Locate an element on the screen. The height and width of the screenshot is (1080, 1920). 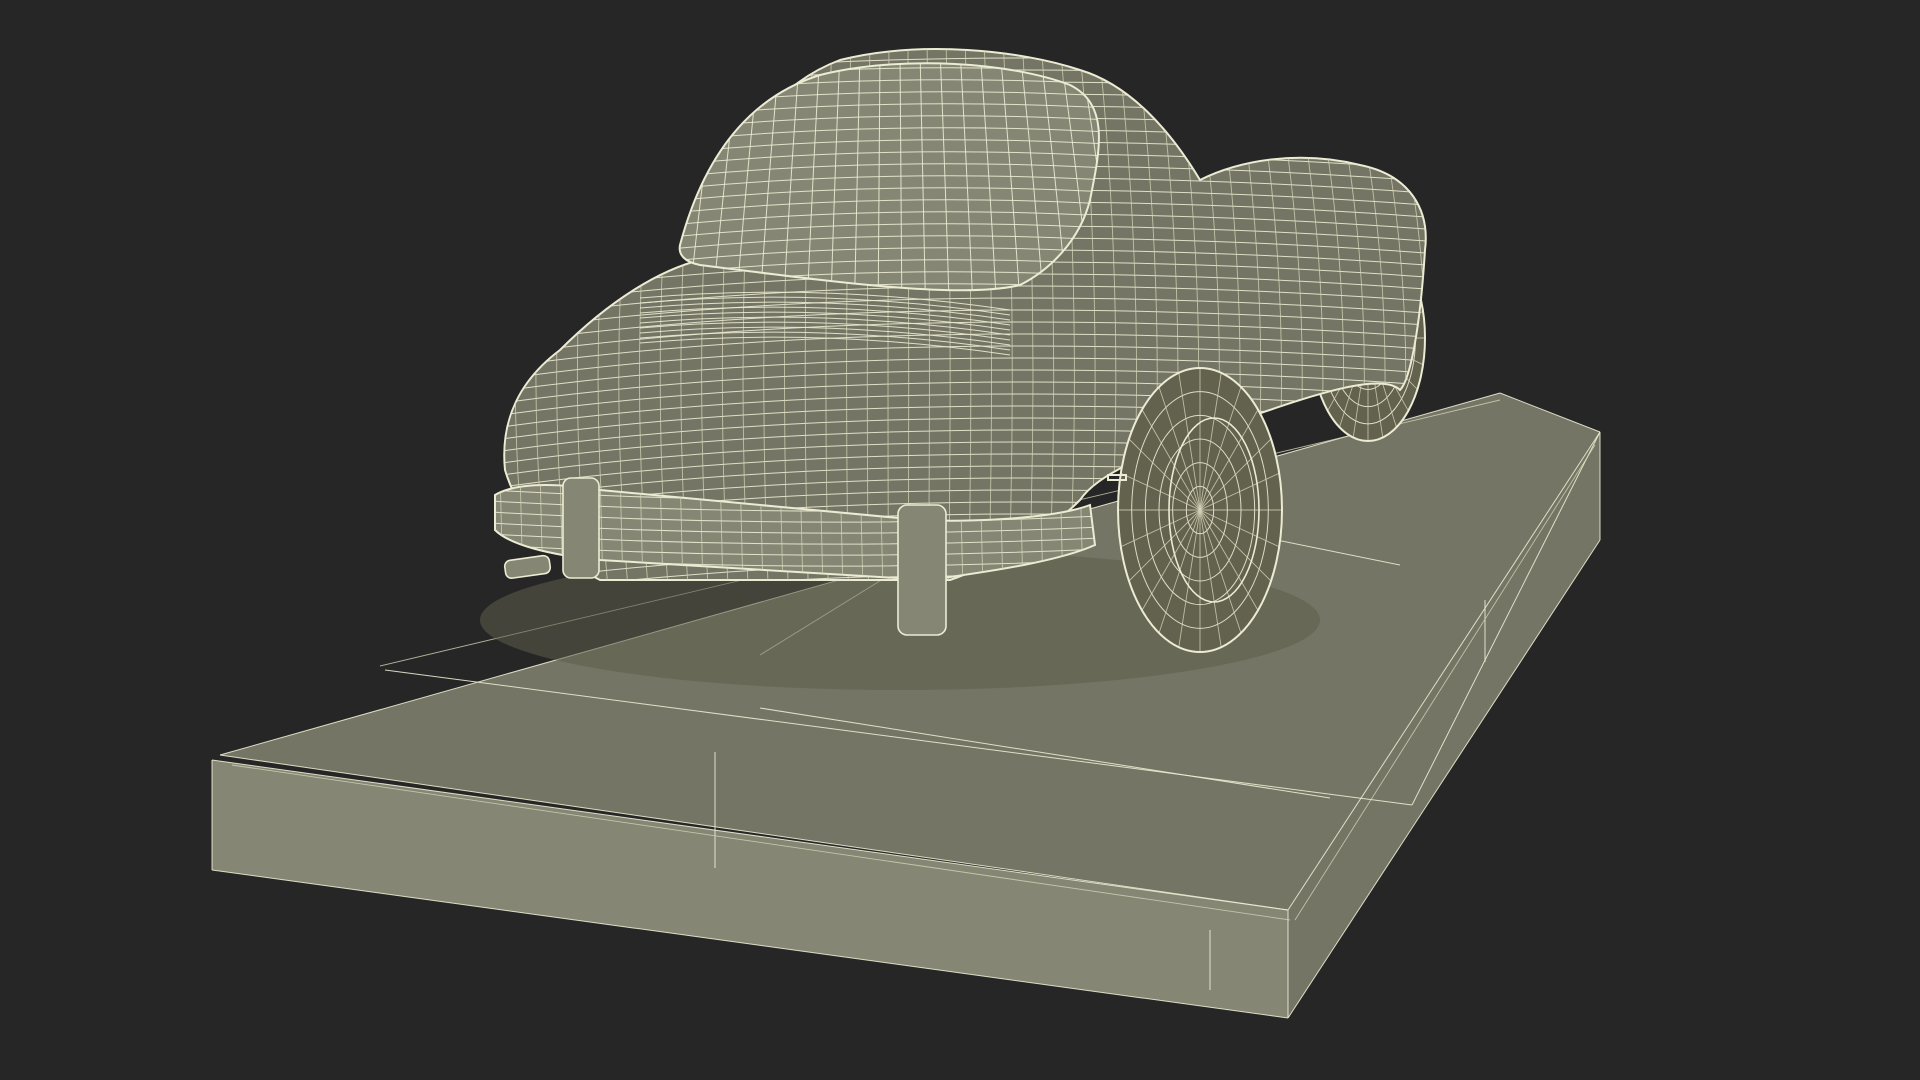
bumper-guard-right is located at coordinates (922, 570).